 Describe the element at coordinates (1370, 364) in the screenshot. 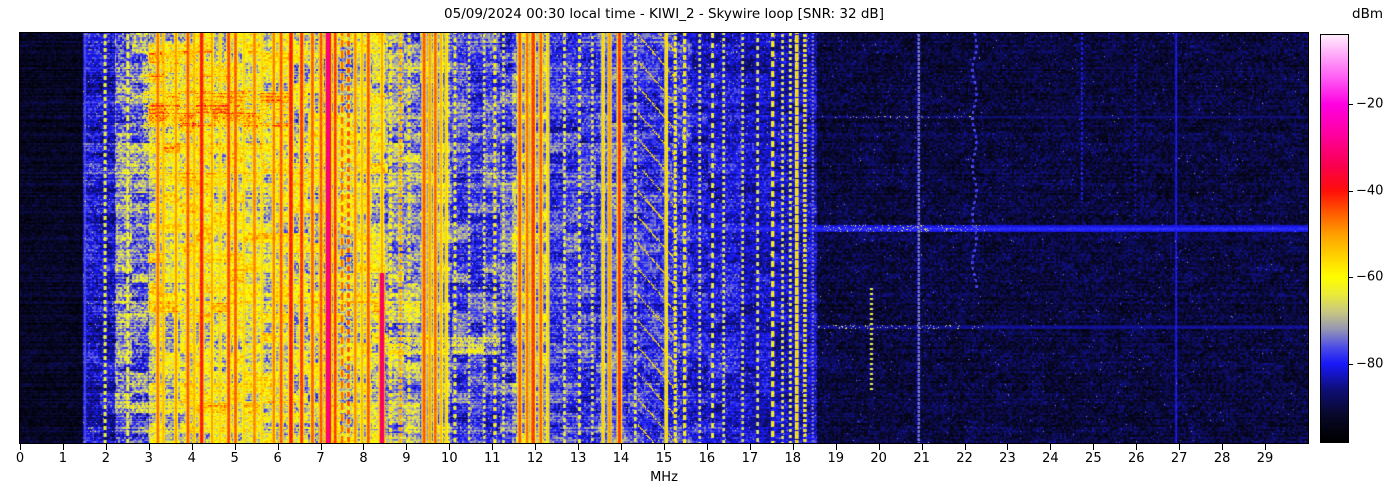

I see `colorbar-tick-label: −80` at that location.